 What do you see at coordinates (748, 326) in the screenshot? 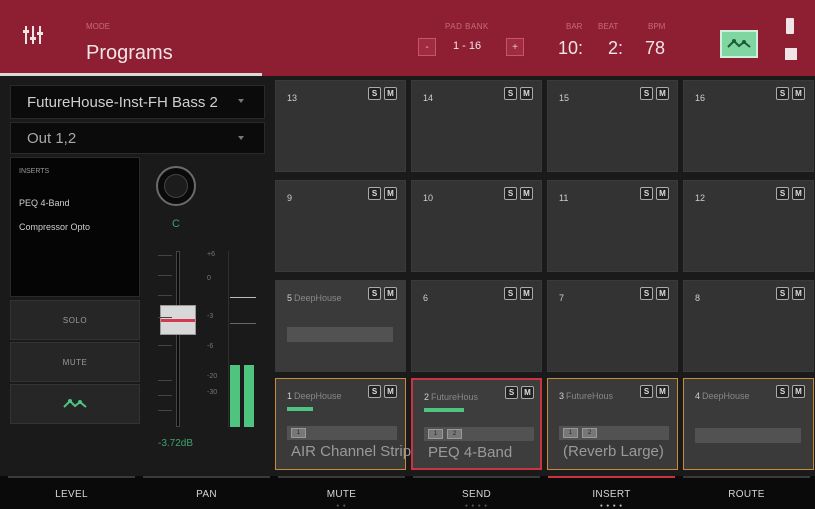
I see `pad-8: 8 SM` at bounding box center [748, 326].